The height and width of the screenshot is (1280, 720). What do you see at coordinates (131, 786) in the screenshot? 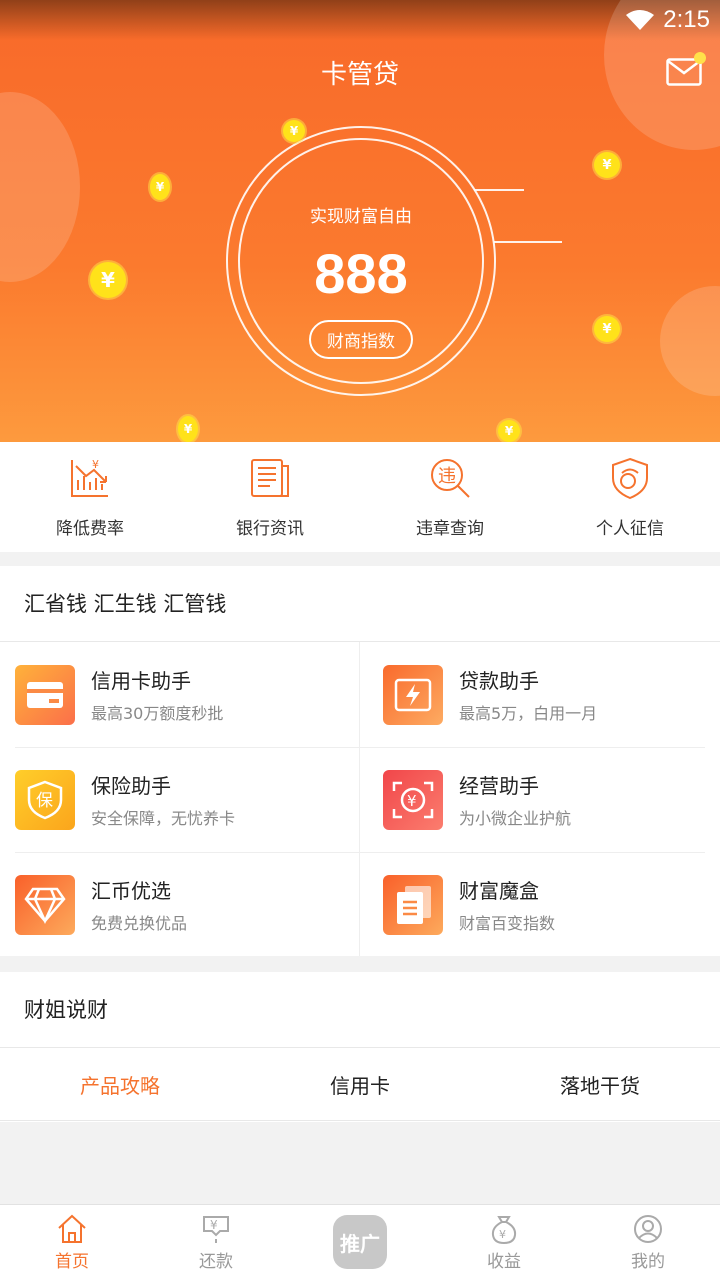
I see `service-title: 保险助手` at bounding box center [131, 786].